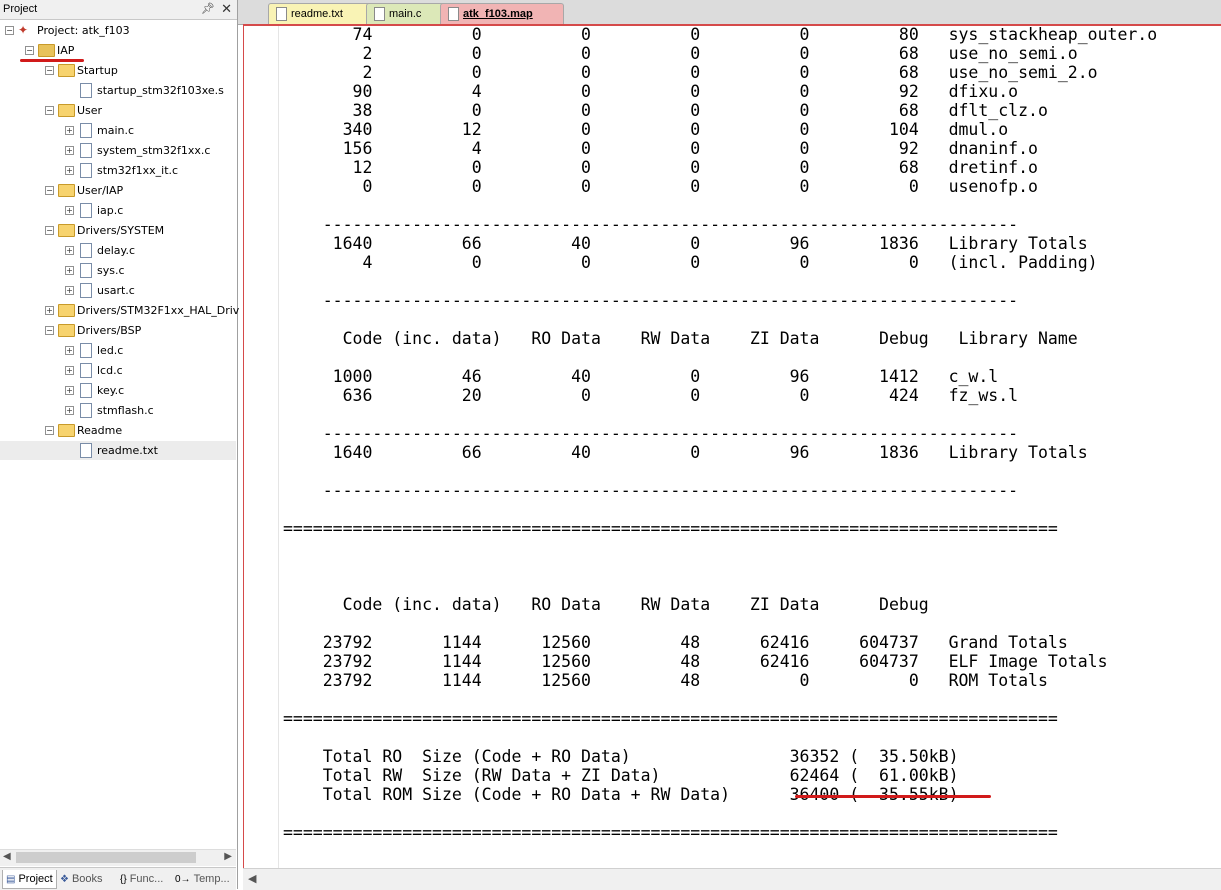 The width and height of the screenshot is (1221, 890). I want to click on pushpin-icon: 📌︎, so click(208, 8).